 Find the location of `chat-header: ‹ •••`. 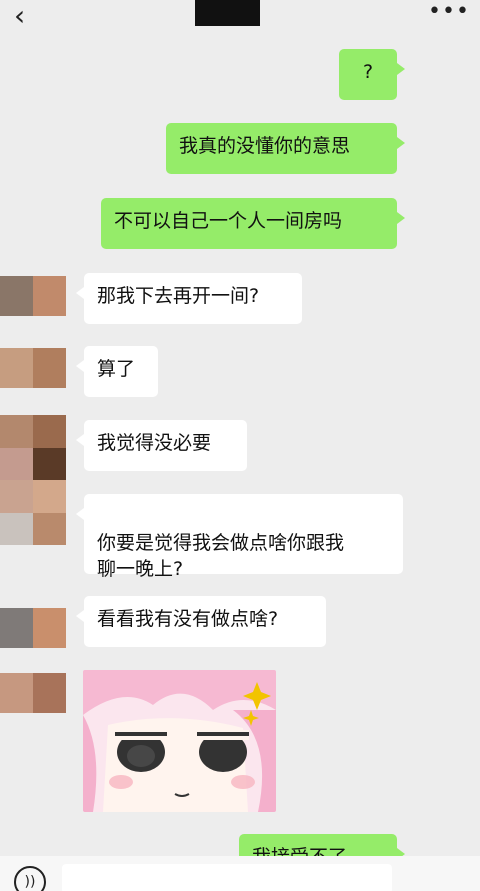

chat-header: ‹ ••• is located at coordinates (240, 20).